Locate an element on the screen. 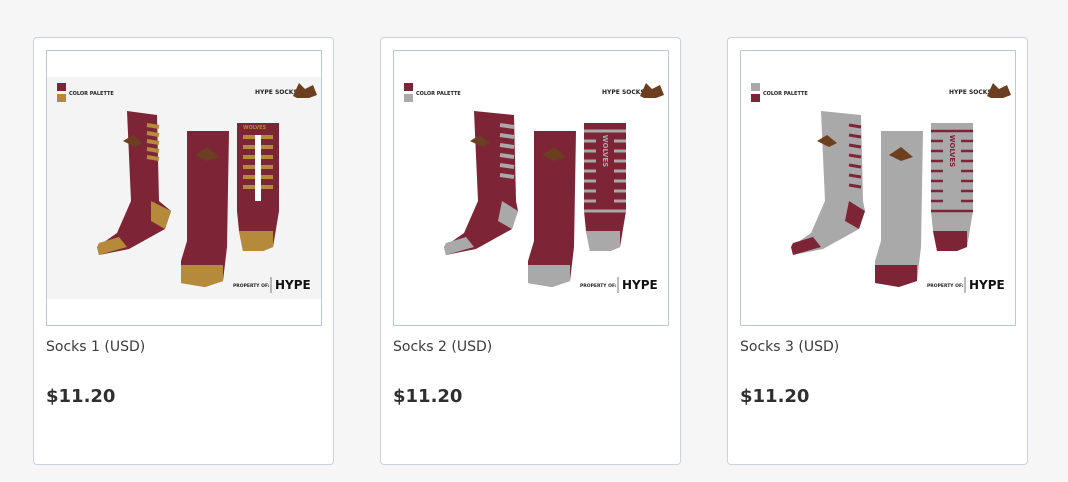  product-name: Socks 1 (USD) is located at coordinates (95, 347).